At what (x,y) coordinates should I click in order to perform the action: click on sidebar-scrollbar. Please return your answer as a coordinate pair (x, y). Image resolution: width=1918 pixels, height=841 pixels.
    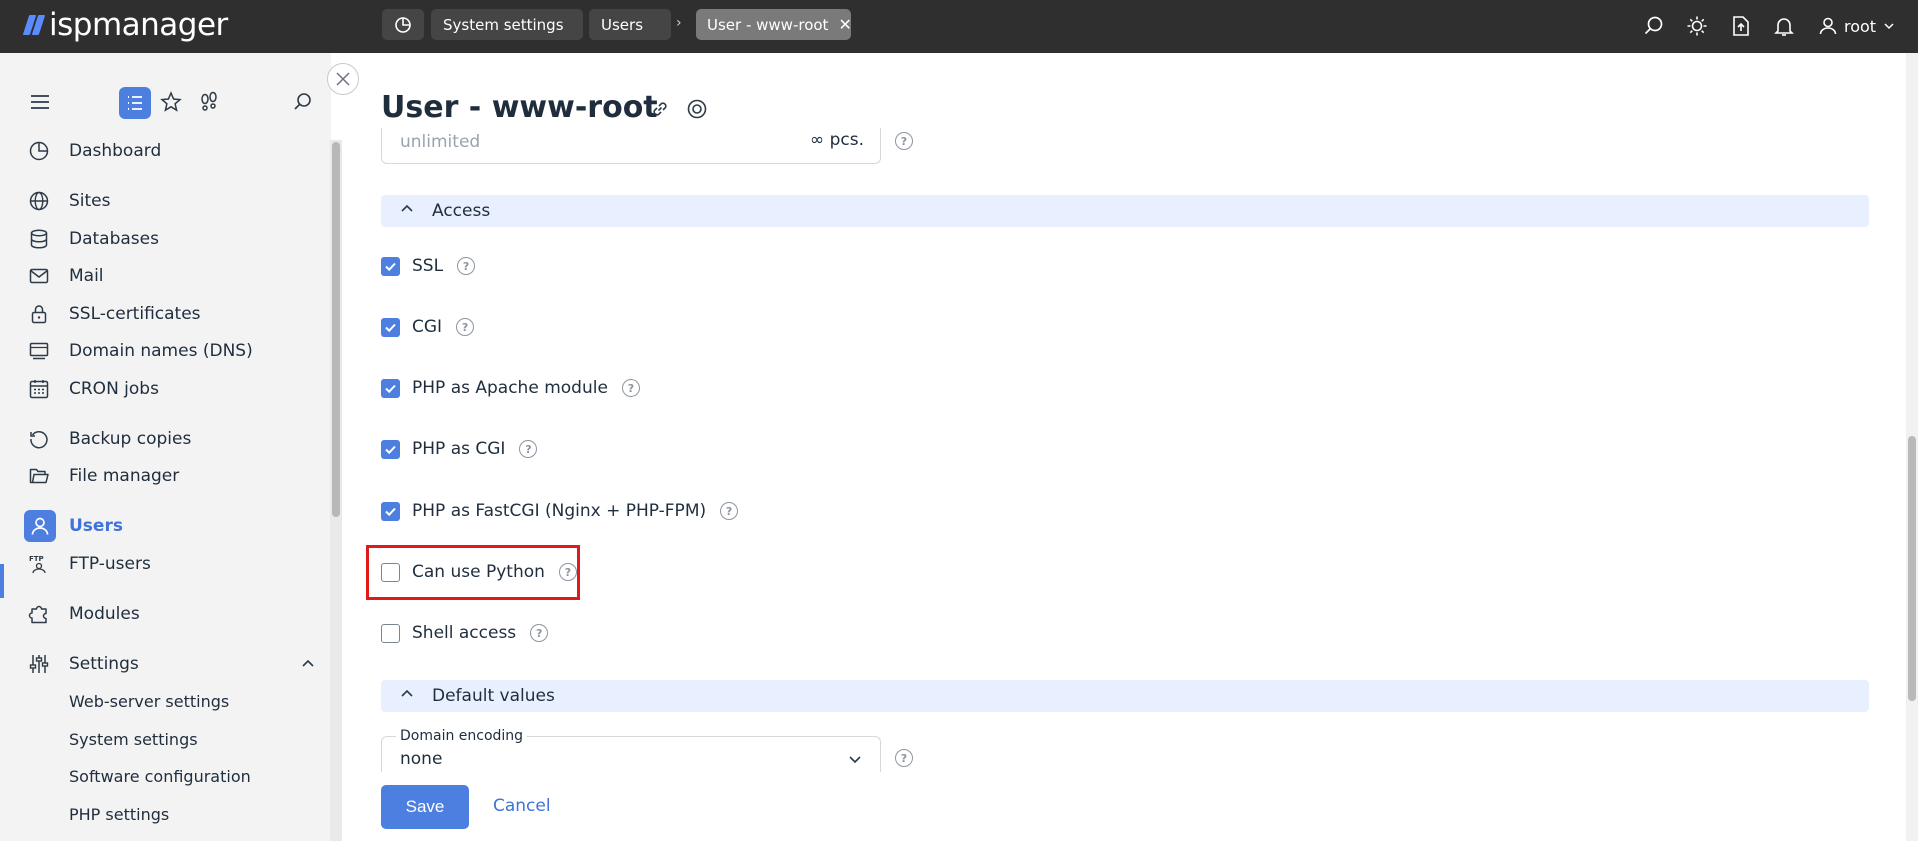
    Looking at the image, I should click on (336, 490).